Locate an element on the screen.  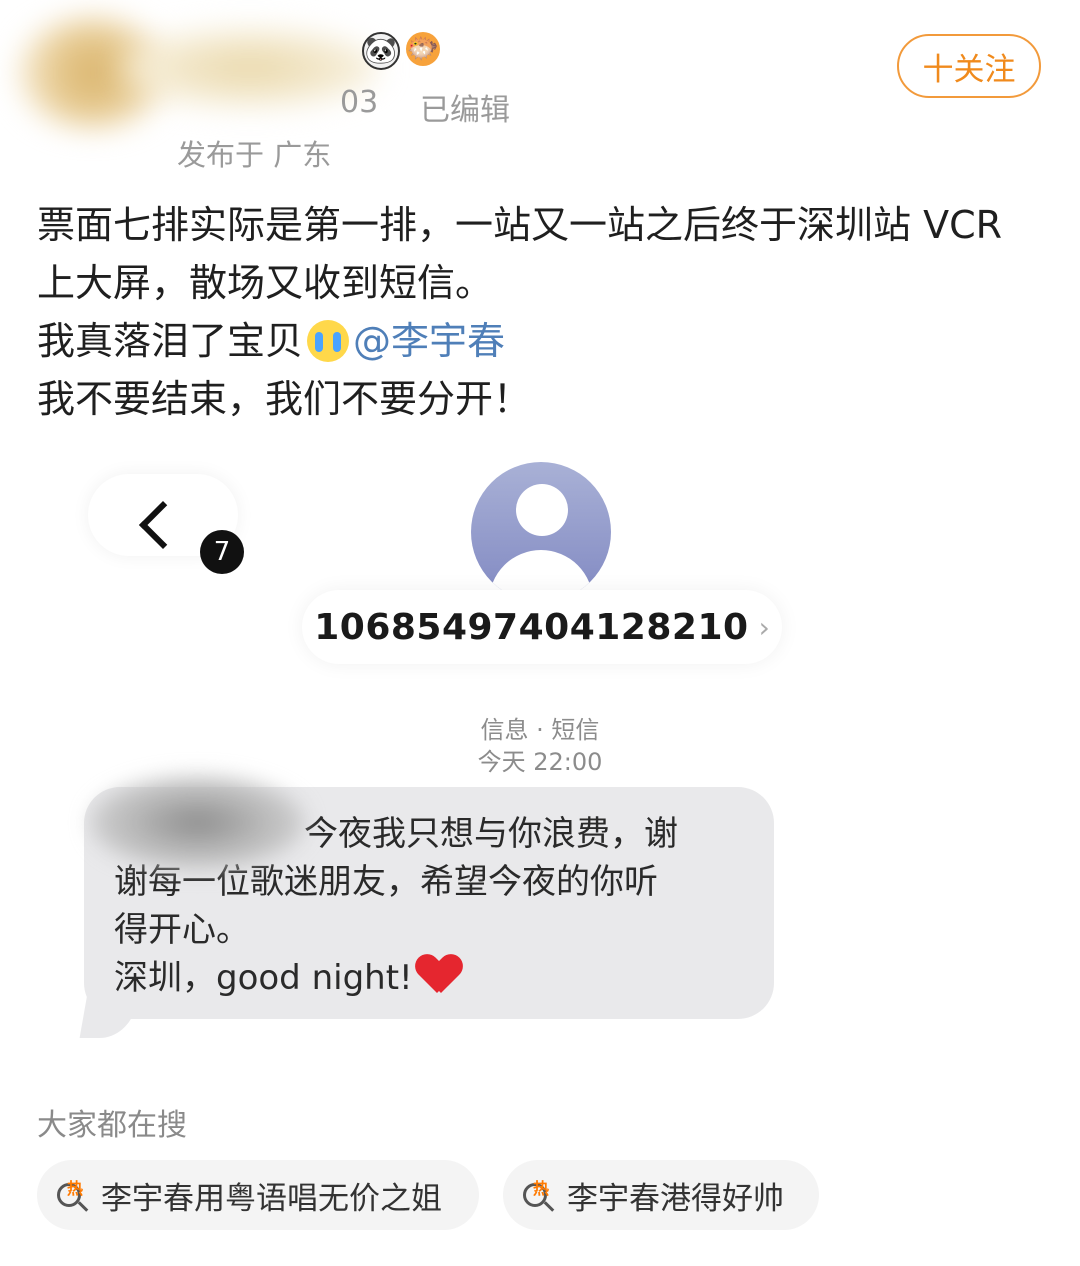
contact-avatar-icon is located at coordinates (541, 532).